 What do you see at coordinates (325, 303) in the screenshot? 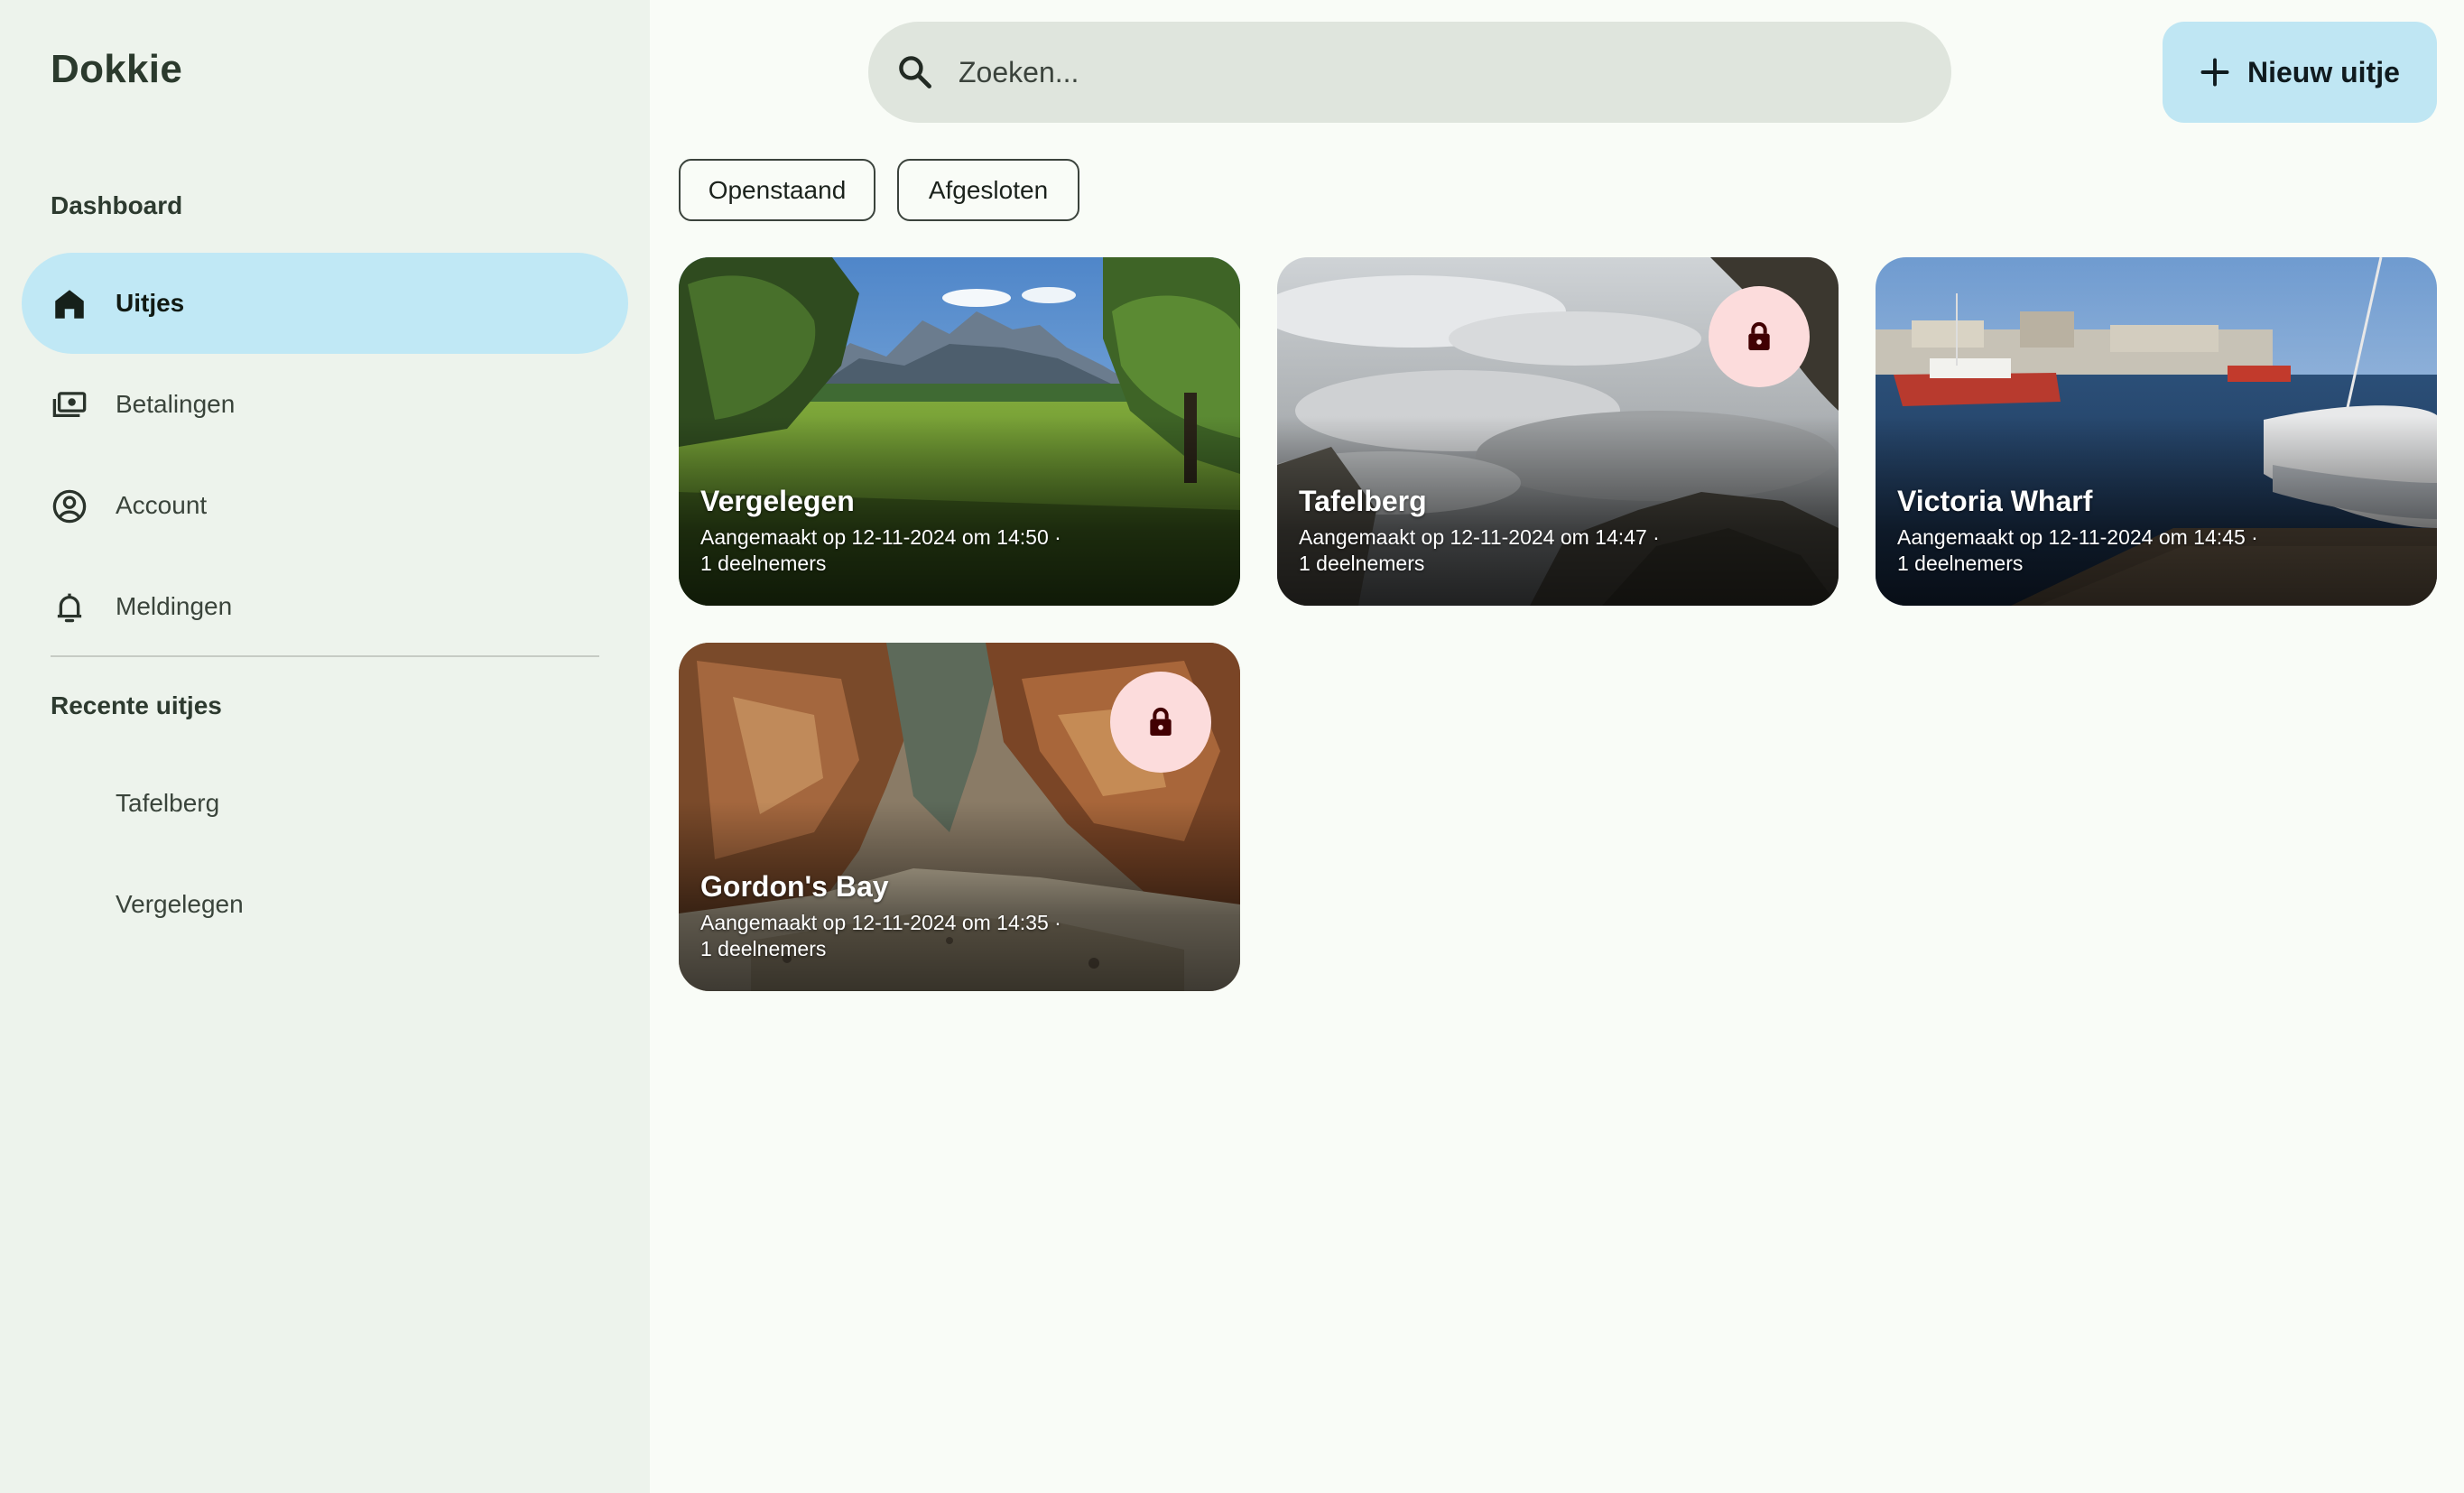
I see `sidebar-item-uitjes: Uitjes` at bounding box center [325, 303].